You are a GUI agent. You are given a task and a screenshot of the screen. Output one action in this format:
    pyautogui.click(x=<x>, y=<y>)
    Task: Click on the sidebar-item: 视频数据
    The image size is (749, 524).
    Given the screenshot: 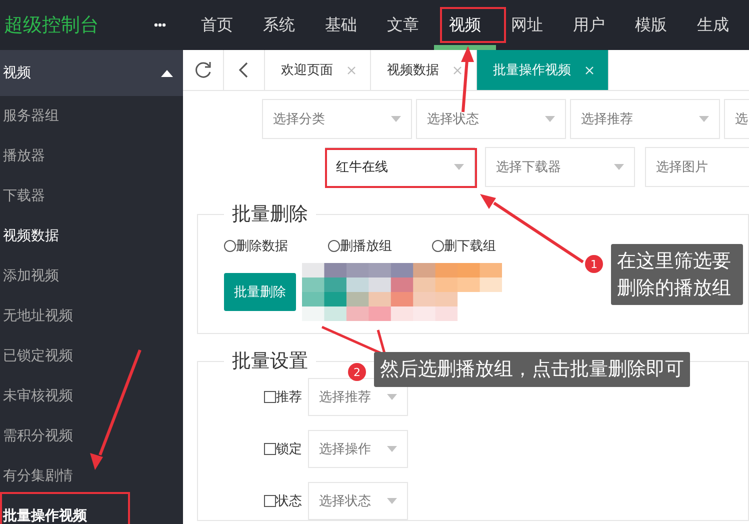 What is the action you would take?
    pyautogui.click(x=91, y=236)
    